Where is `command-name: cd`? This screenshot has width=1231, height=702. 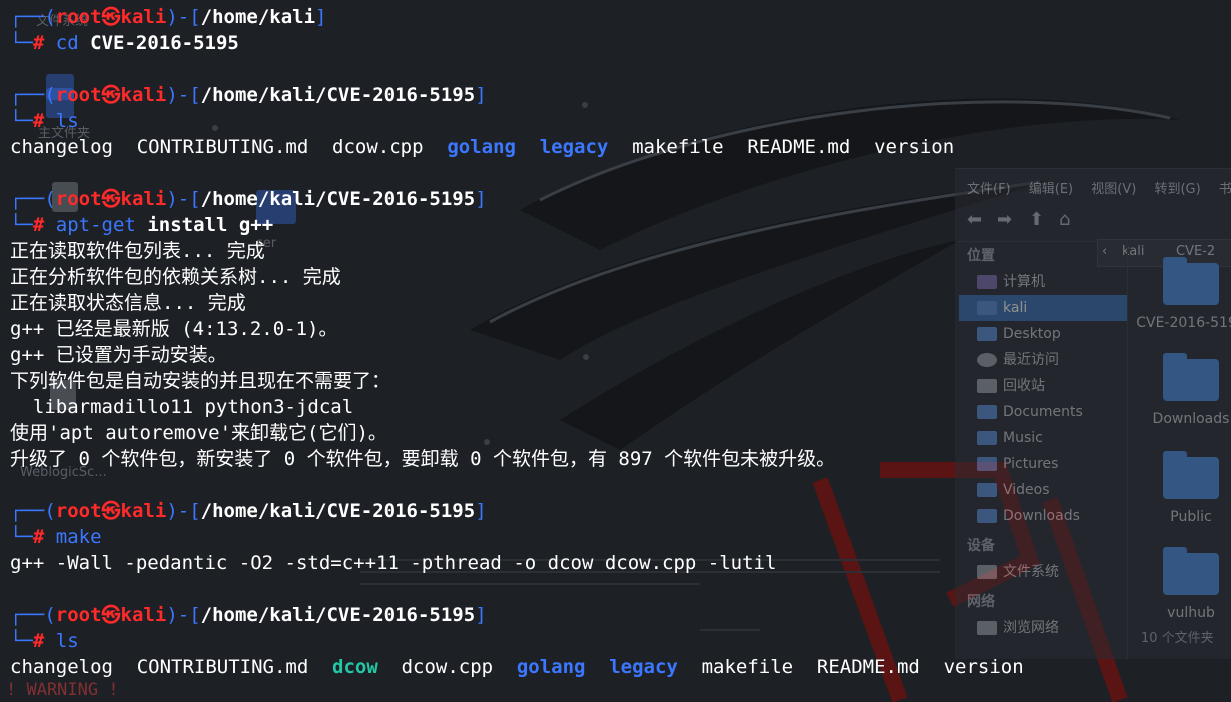 command-name: cd is located at coordinates (67, 43).